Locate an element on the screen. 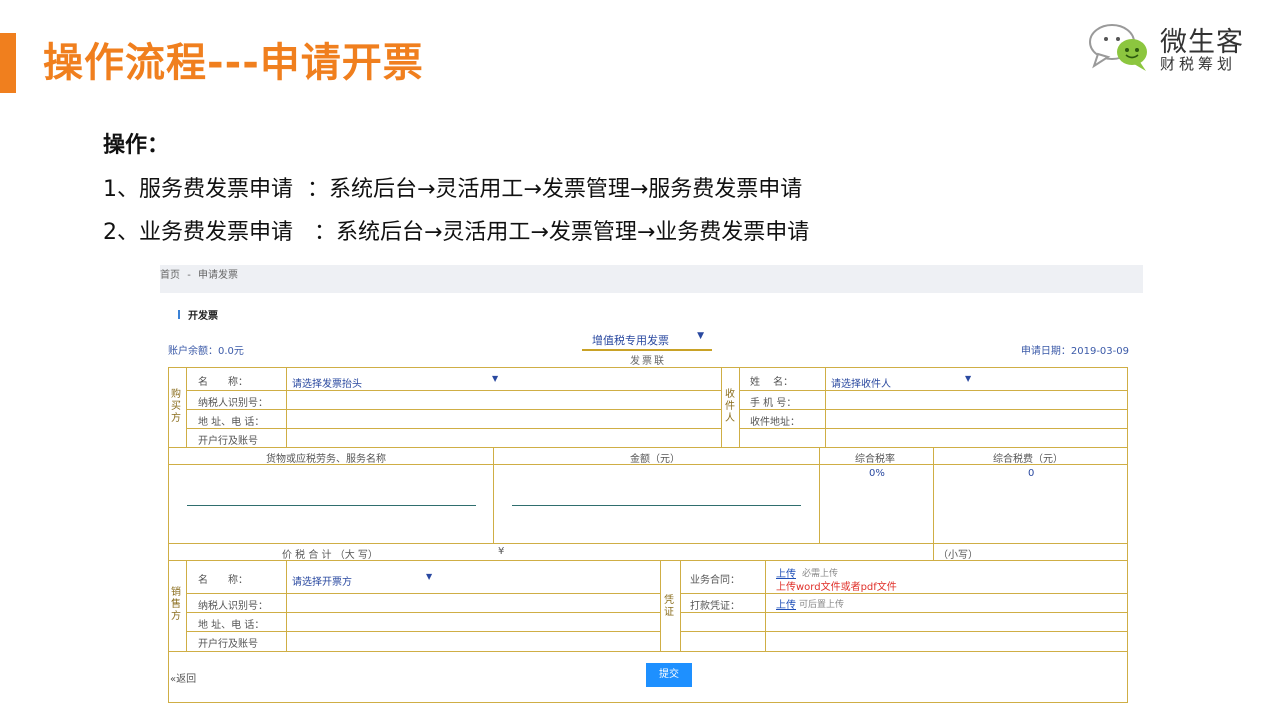 The height and width of the screenshot is (720, 1280). title-accent-bar is located at coordinates (8, 63).